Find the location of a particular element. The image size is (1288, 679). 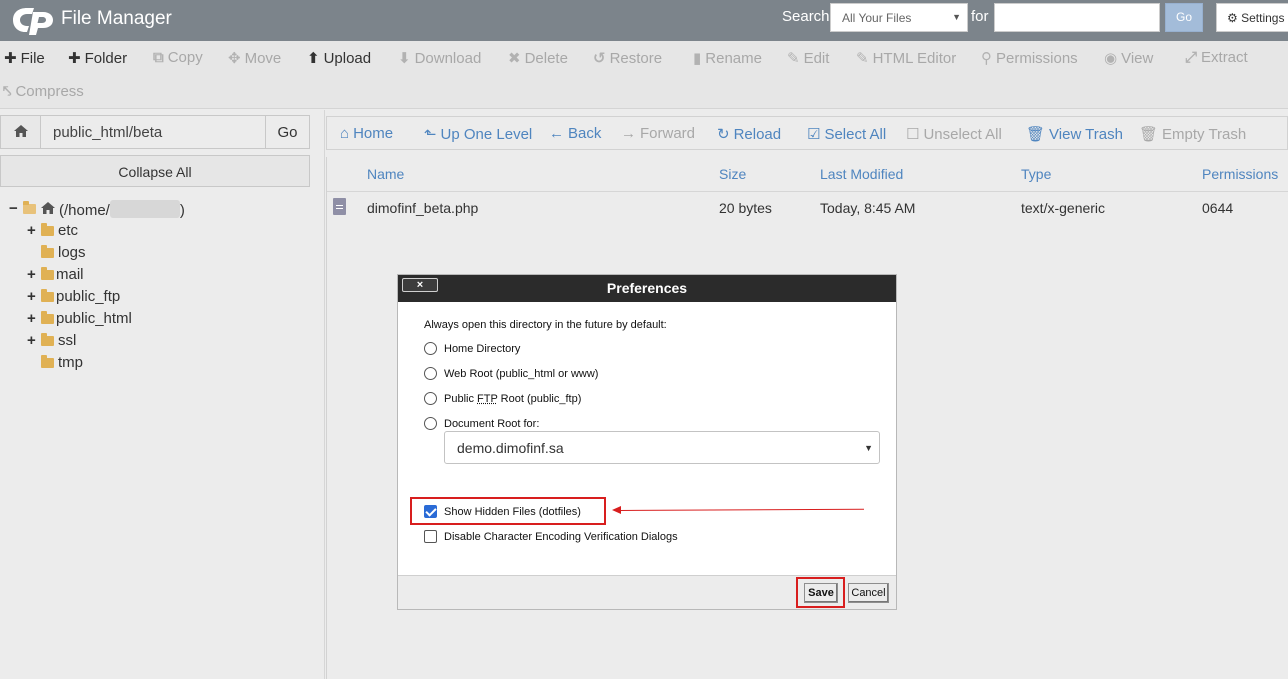

nav-empty-trash-button: 🗑 Empty Trash is located at coordinates (1192, 134).